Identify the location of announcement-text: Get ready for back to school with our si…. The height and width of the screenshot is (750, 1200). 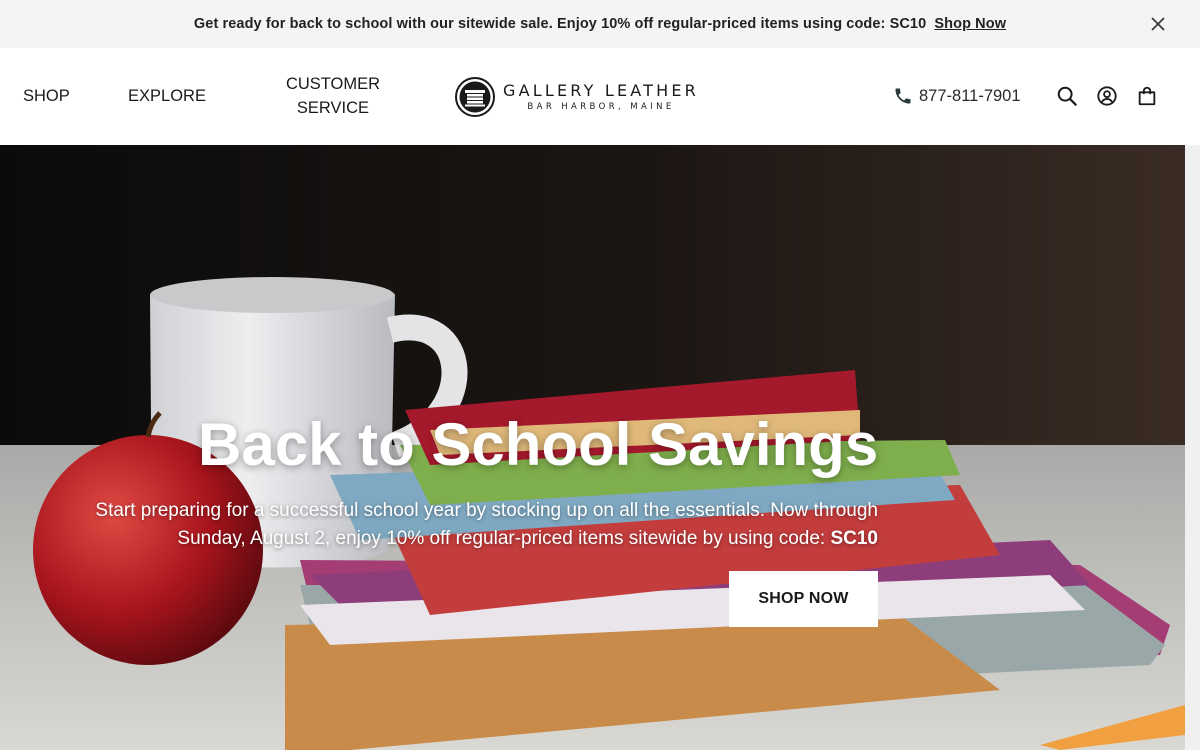
(560, 24).